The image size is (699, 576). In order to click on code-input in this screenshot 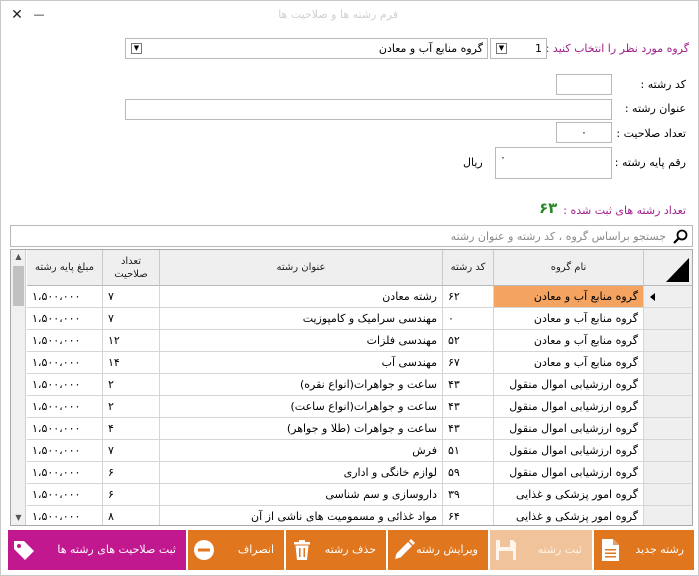, I will do `click(584, 84)`.